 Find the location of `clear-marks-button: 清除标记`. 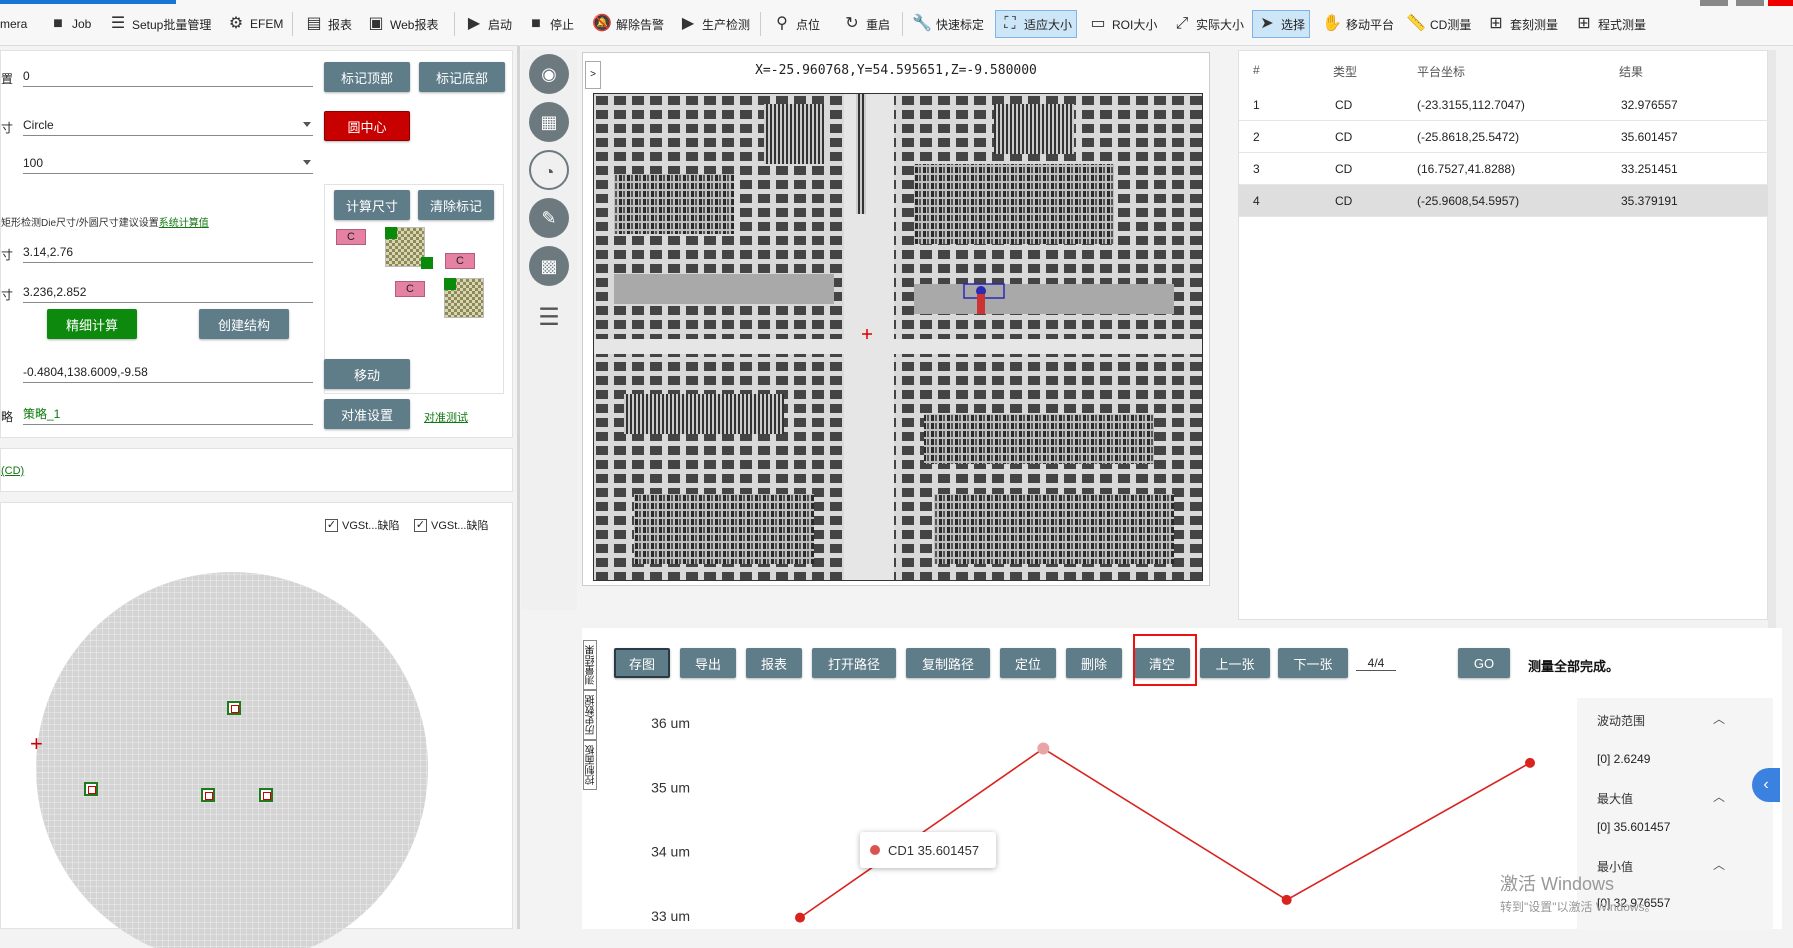

clear-marks-button: 清除标记 is located at coordinates (456, 205).